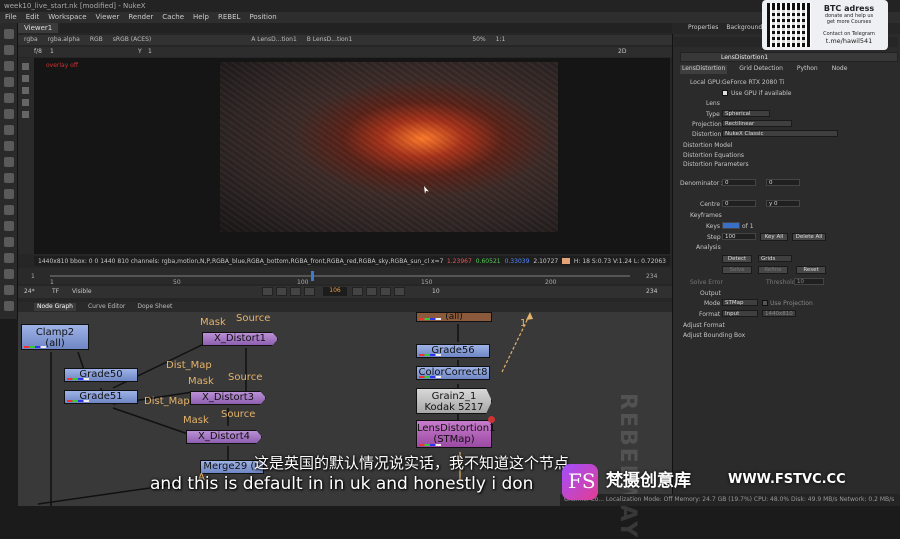  Describe the element at coordinates (9, 98) in the screenshot. I see `channel-icon` at that location.